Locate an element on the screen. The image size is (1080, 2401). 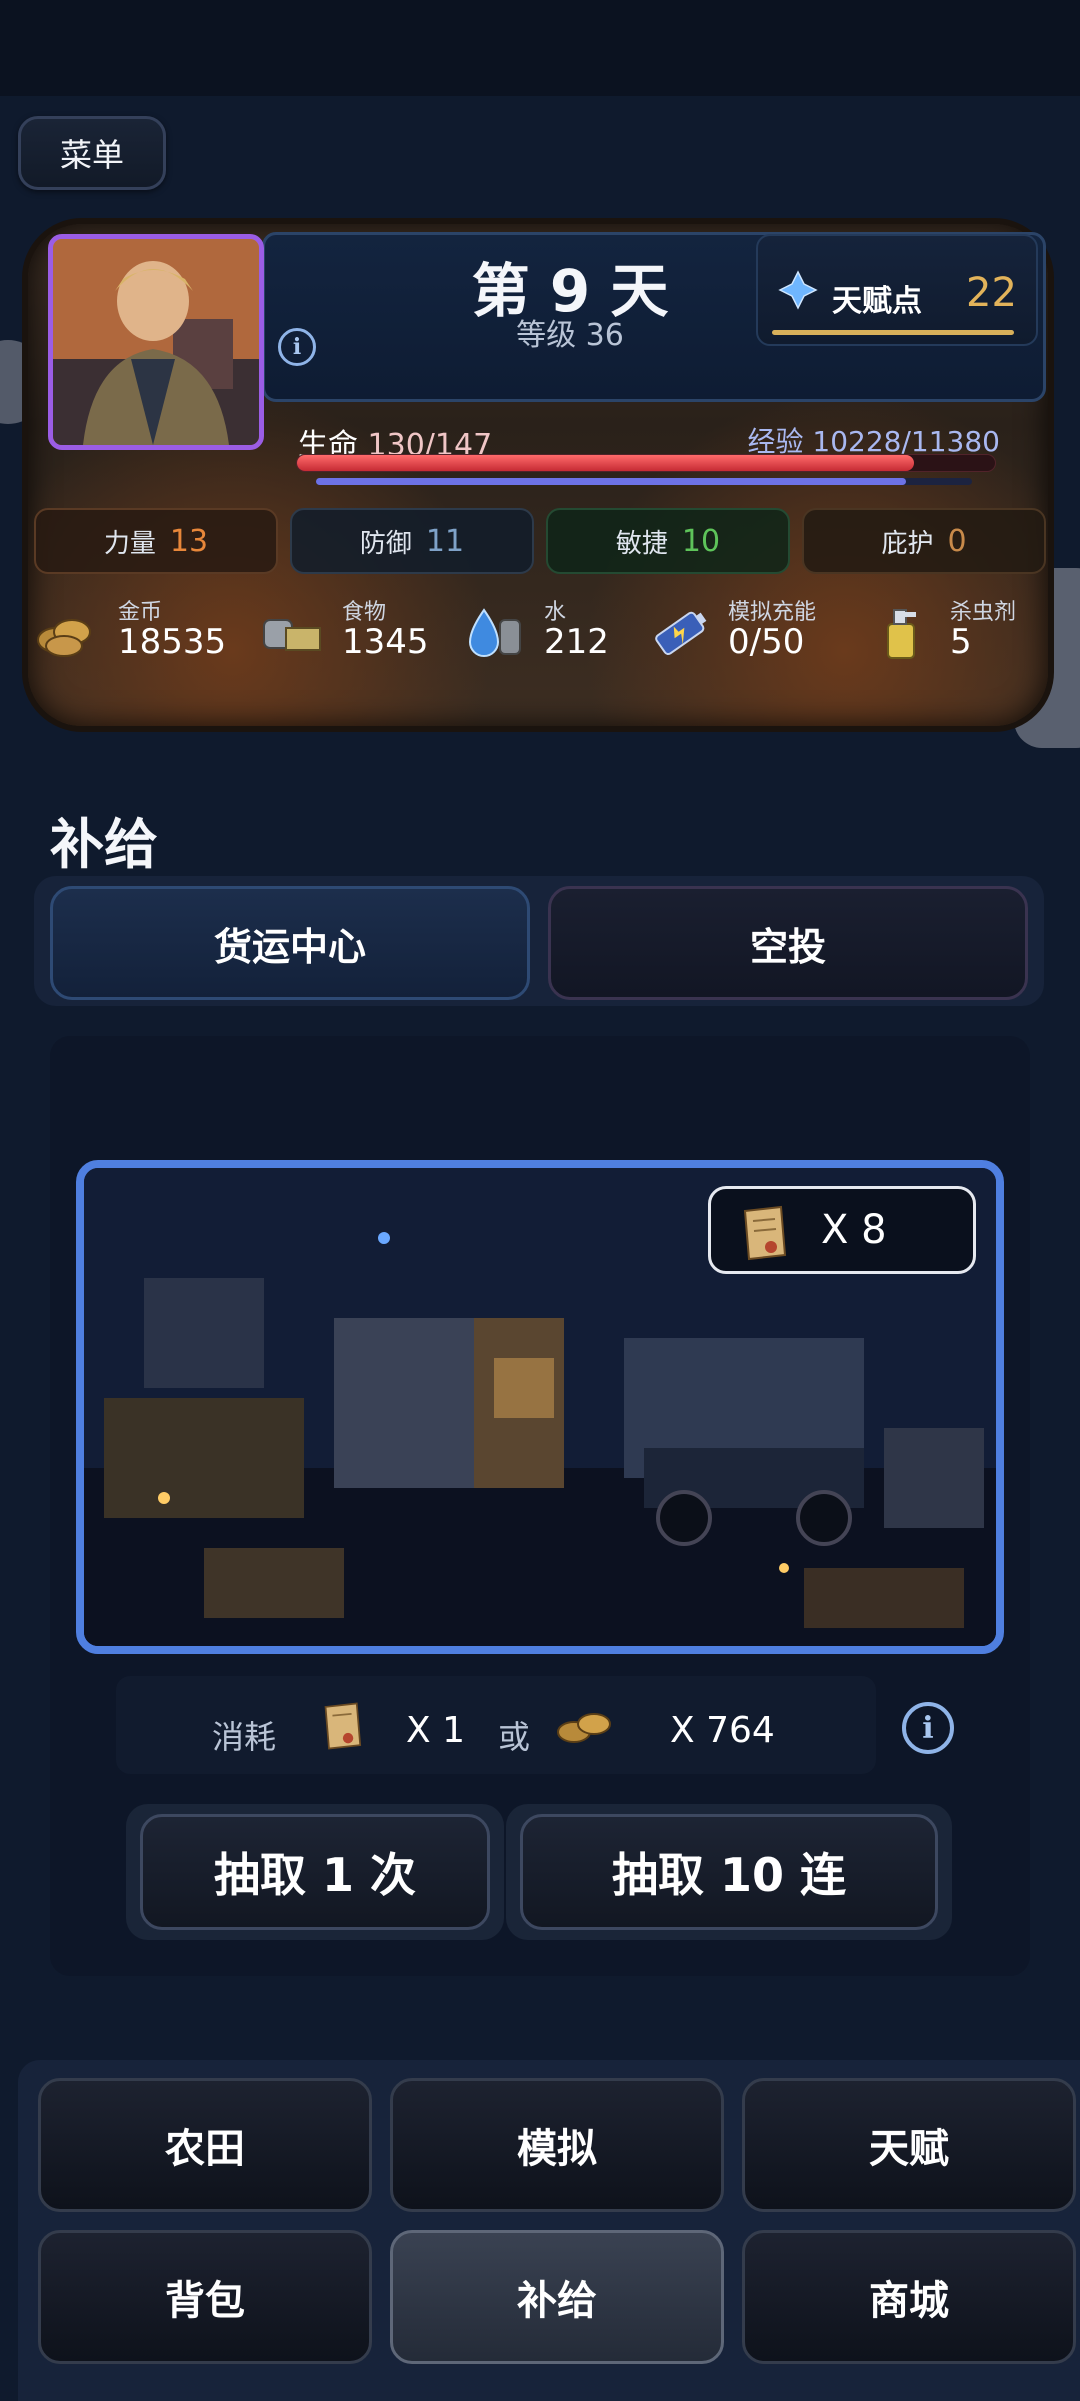
cost-or: 或 is located at coordinates (514, 1737).